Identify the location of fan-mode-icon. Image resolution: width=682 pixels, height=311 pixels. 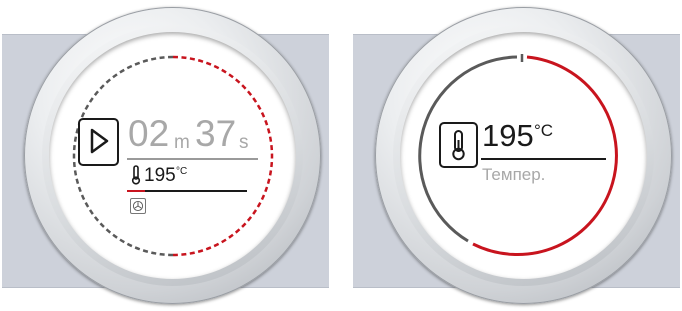
(138, 206).